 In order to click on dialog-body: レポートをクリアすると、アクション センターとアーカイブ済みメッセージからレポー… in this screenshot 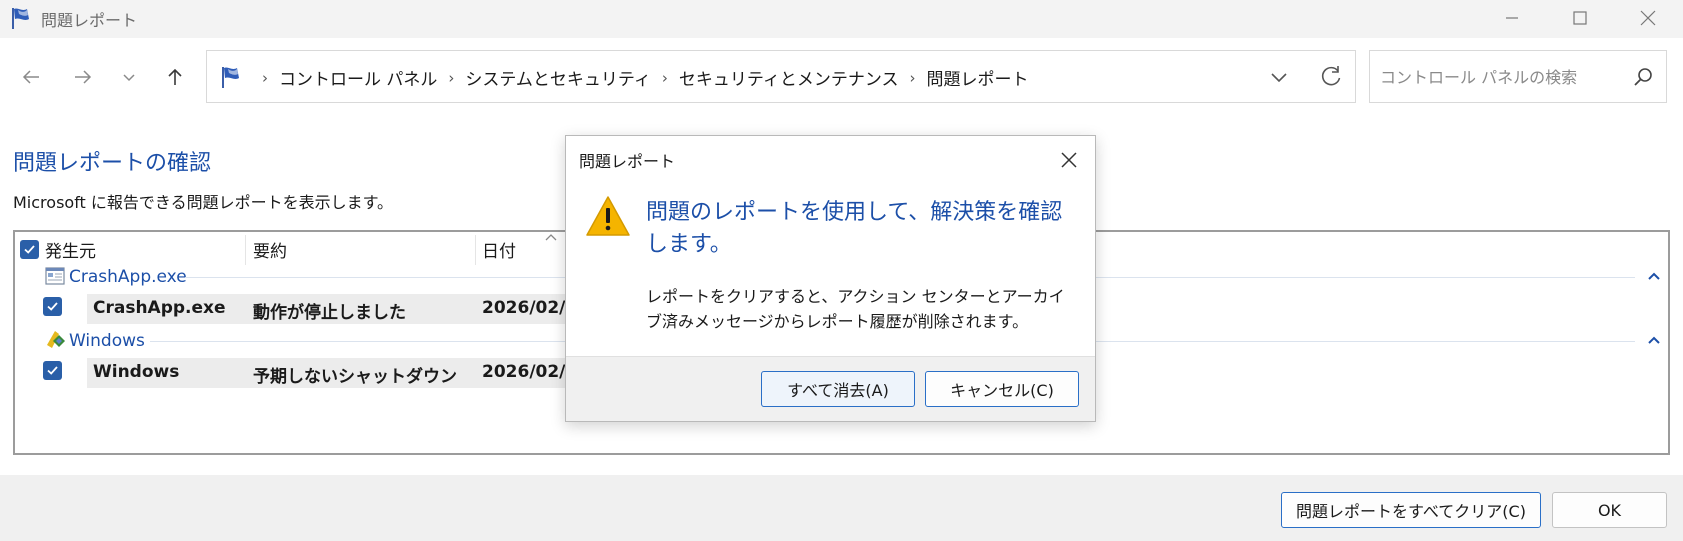, I will do `click(855, 309)`.